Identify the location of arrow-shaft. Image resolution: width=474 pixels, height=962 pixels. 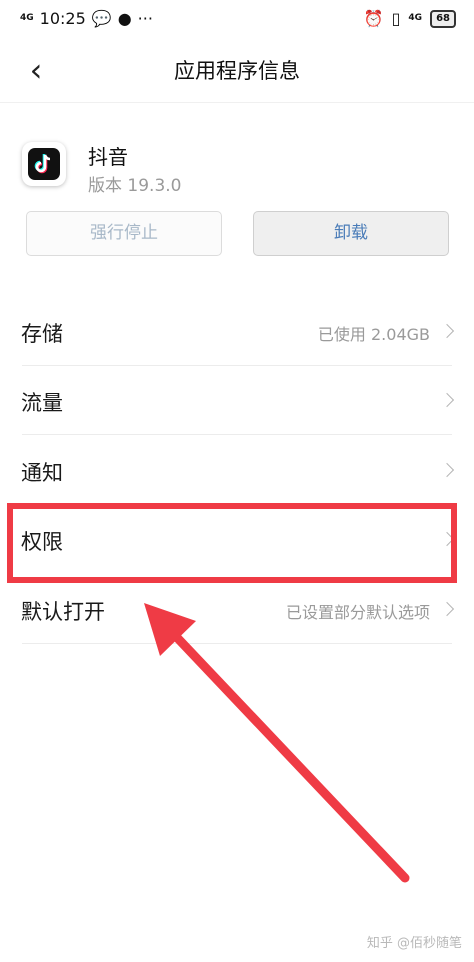
(286, 753).